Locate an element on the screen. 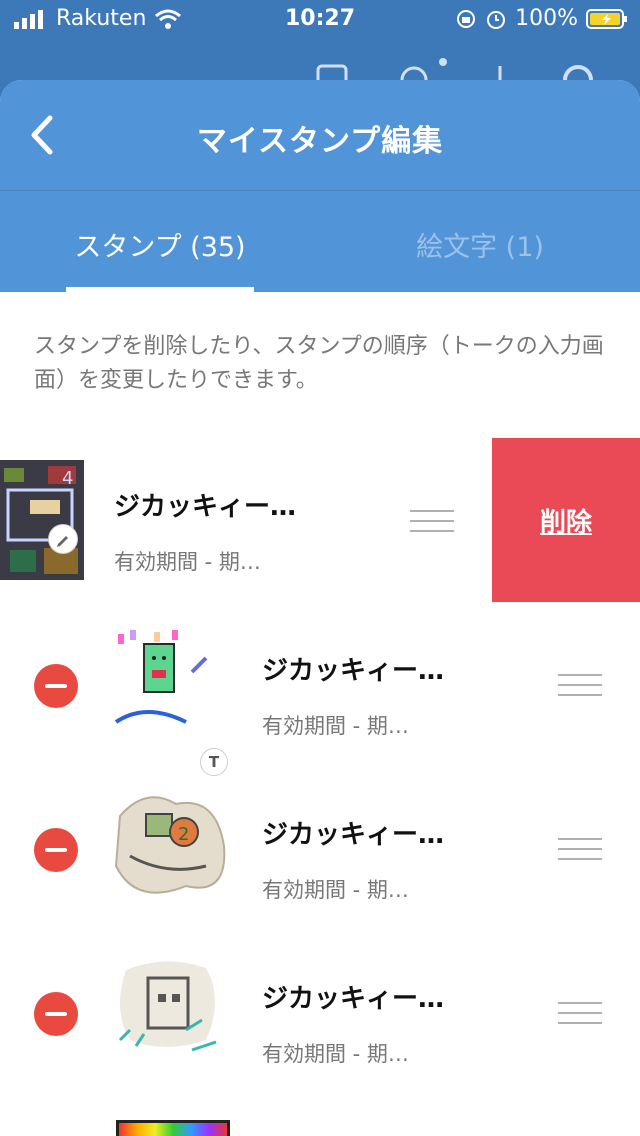 This screenshot has width=640, height=1136. alarm-icon is located at coordinates (496, 19).